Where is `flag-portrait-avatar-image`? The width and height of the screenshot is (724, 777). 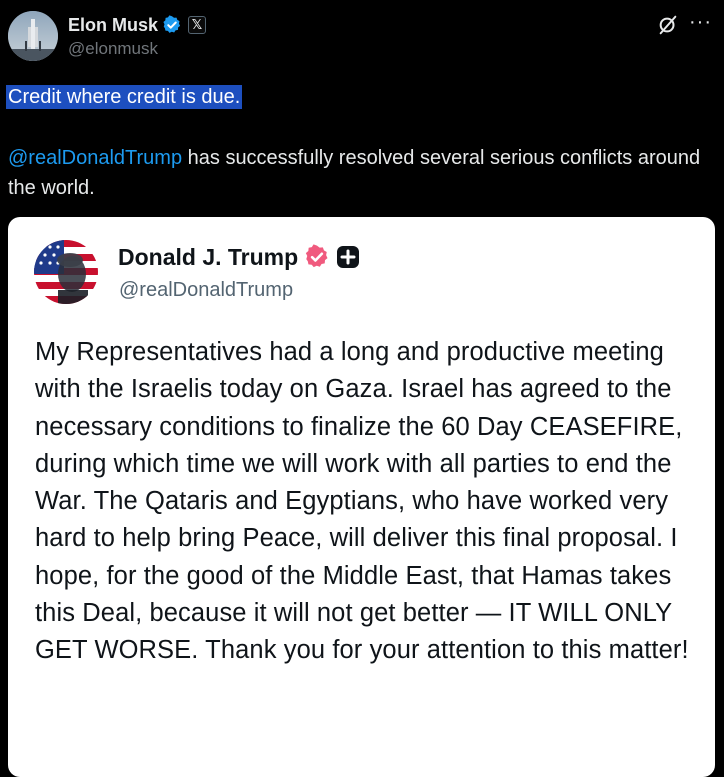
flag-portrait-avatar-image is located at coordinates (66, 272).